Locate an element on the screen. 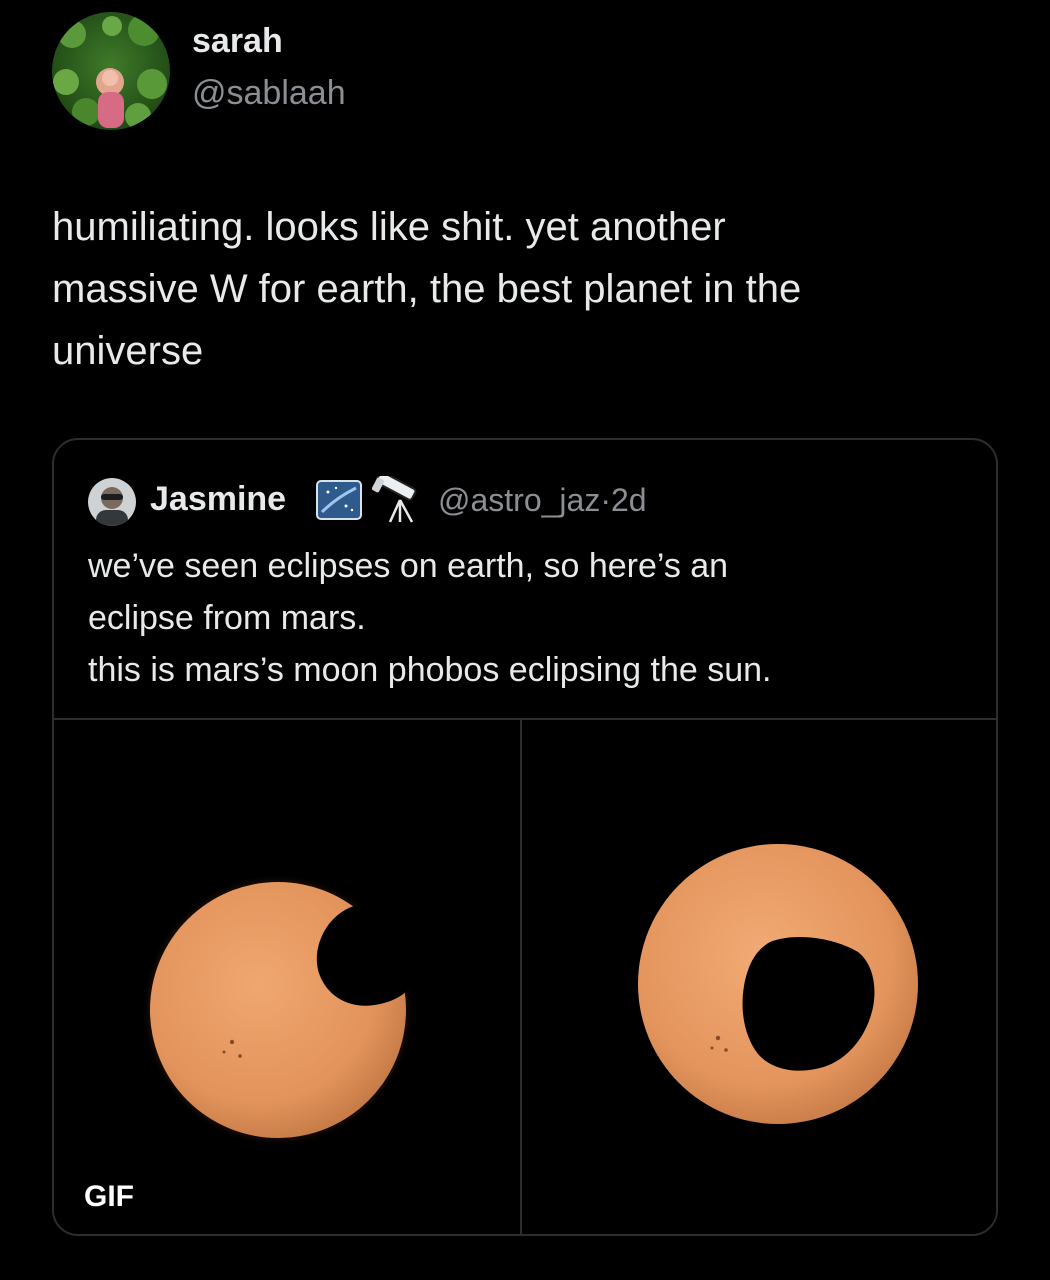  quoted-text-line: eclipse from mars. is located at coordinates (227, 618).